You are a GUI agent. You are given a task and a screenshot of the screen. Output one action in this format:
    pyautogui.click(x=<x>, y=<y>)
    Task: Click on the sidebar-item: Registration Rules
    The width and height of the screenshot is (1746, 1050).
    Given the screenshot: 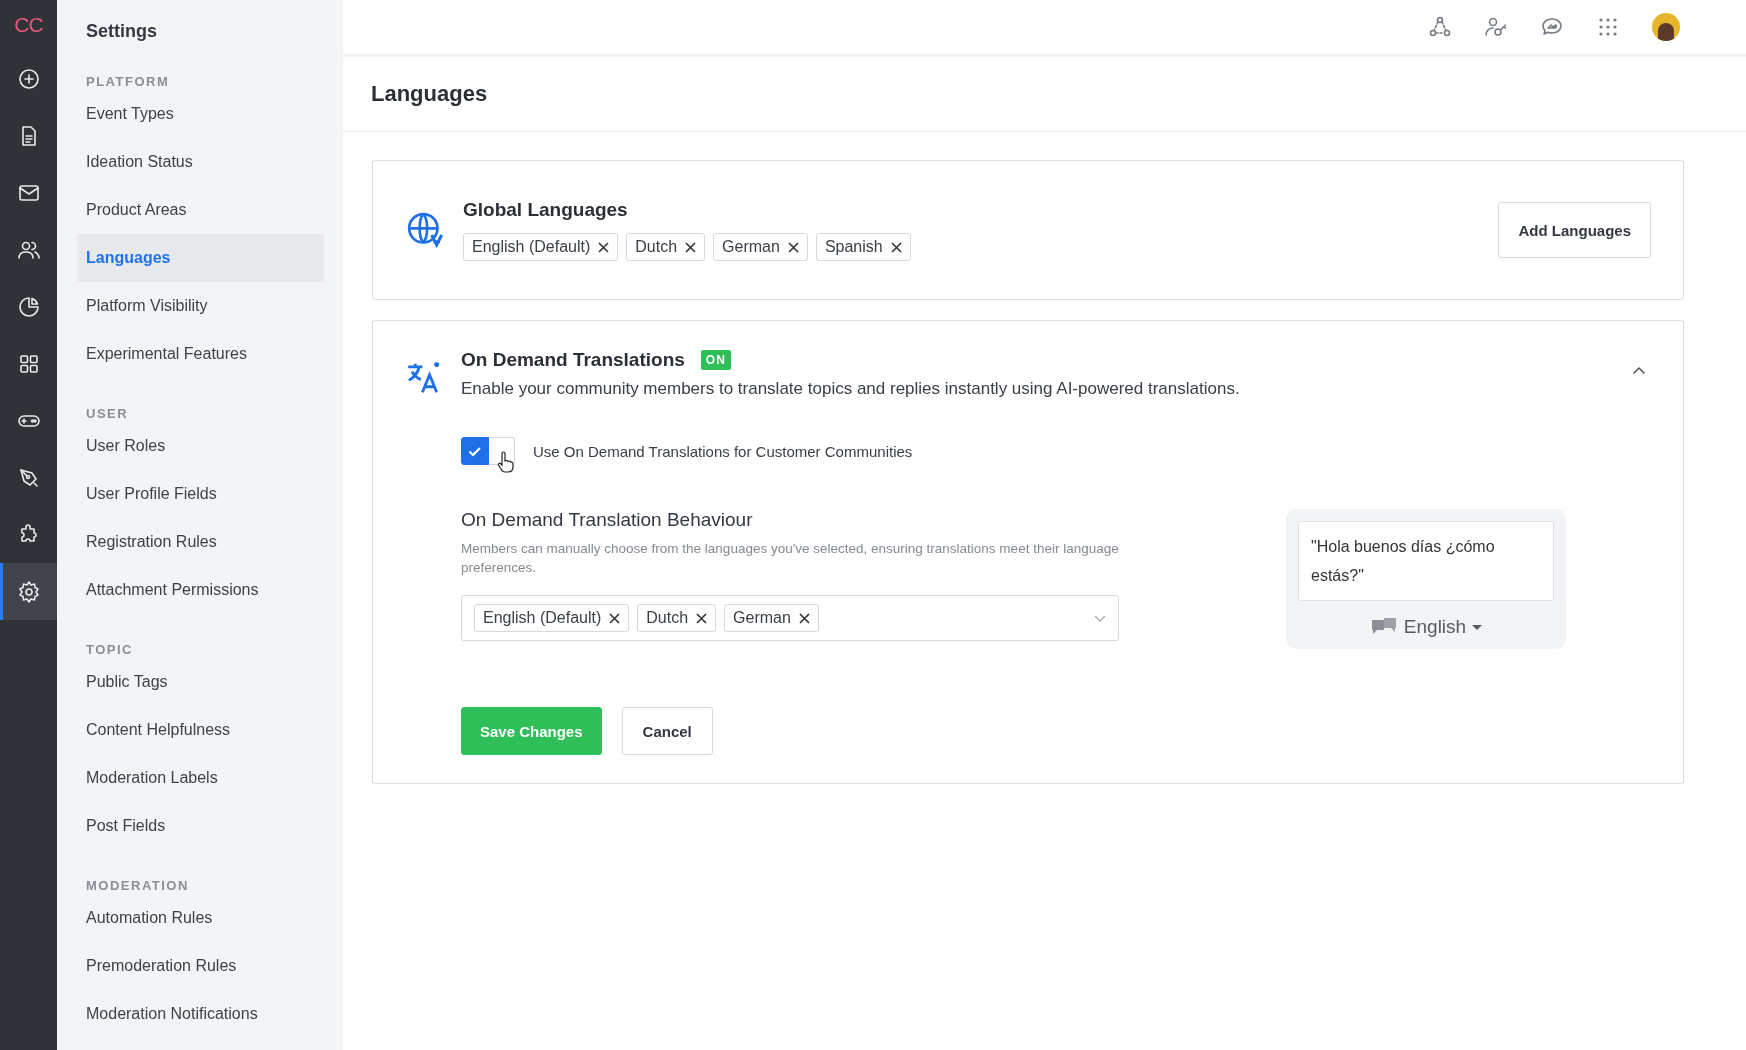 What is the action you would take?
    pyautogui.click(x=200, y=542)
    